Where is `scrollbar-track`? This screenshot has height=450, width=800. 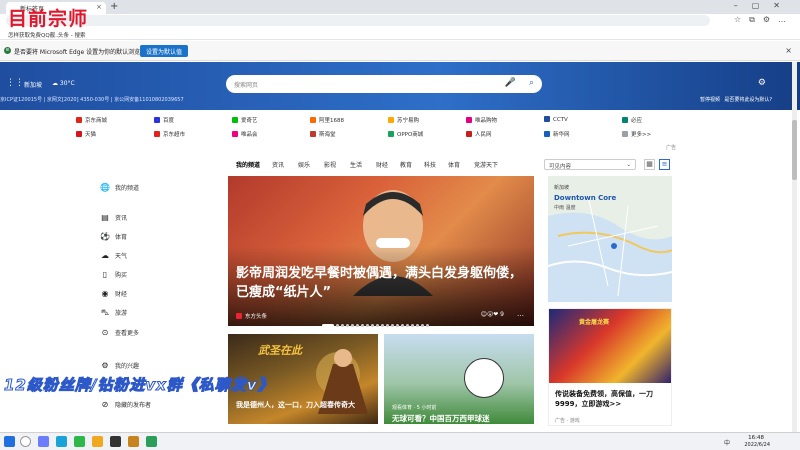 scrollbar-track is located at coordinates (794, 247).